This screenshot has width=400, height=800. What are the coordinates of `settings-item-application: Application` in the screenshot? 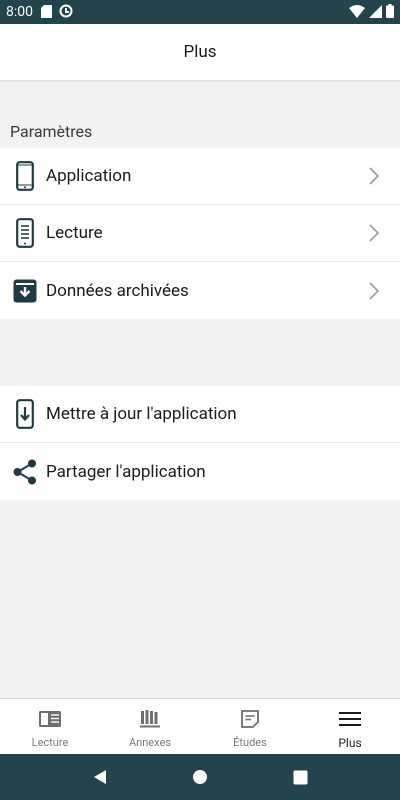 It's located at (200, 176).